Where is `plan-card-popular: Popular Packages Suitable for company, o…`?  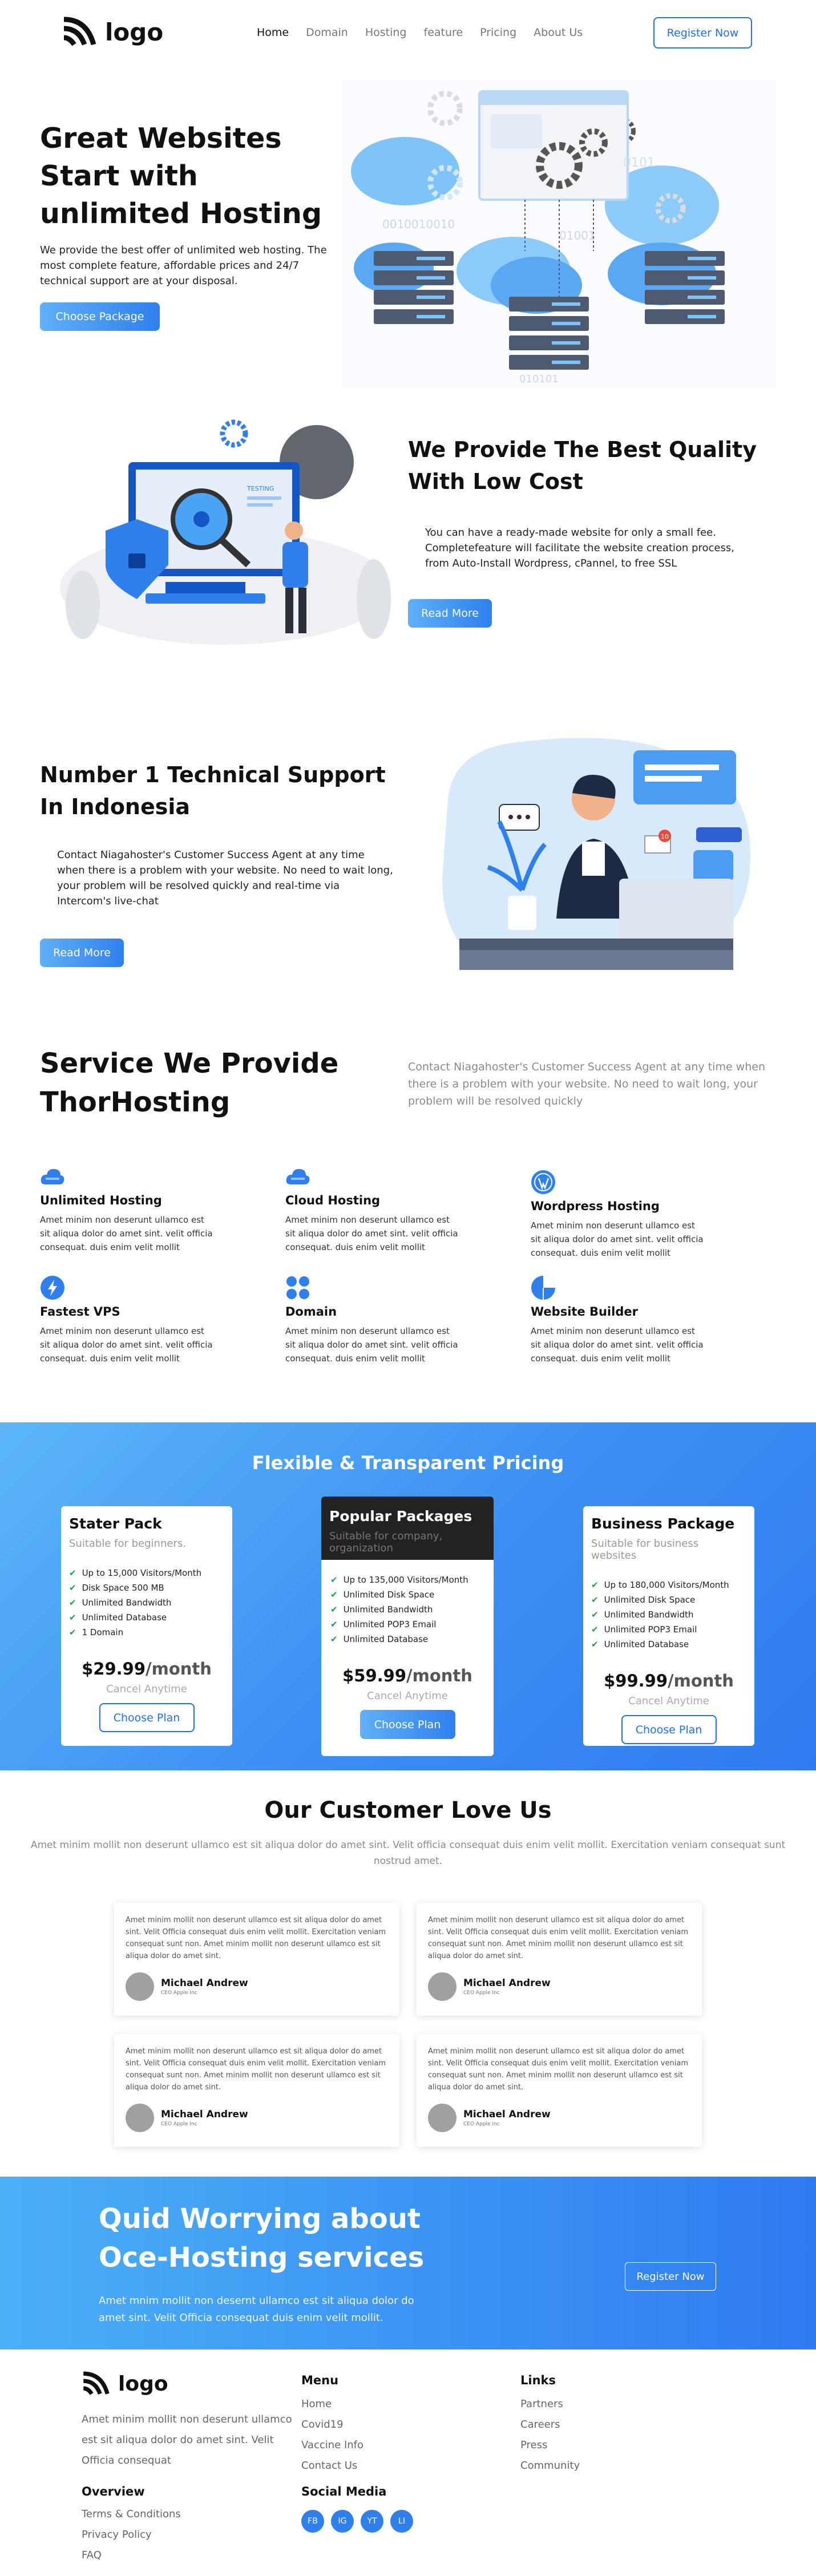
plan-card-popular: Popular Packages Suitable for company, o… is located at coordinates (407, 1626).